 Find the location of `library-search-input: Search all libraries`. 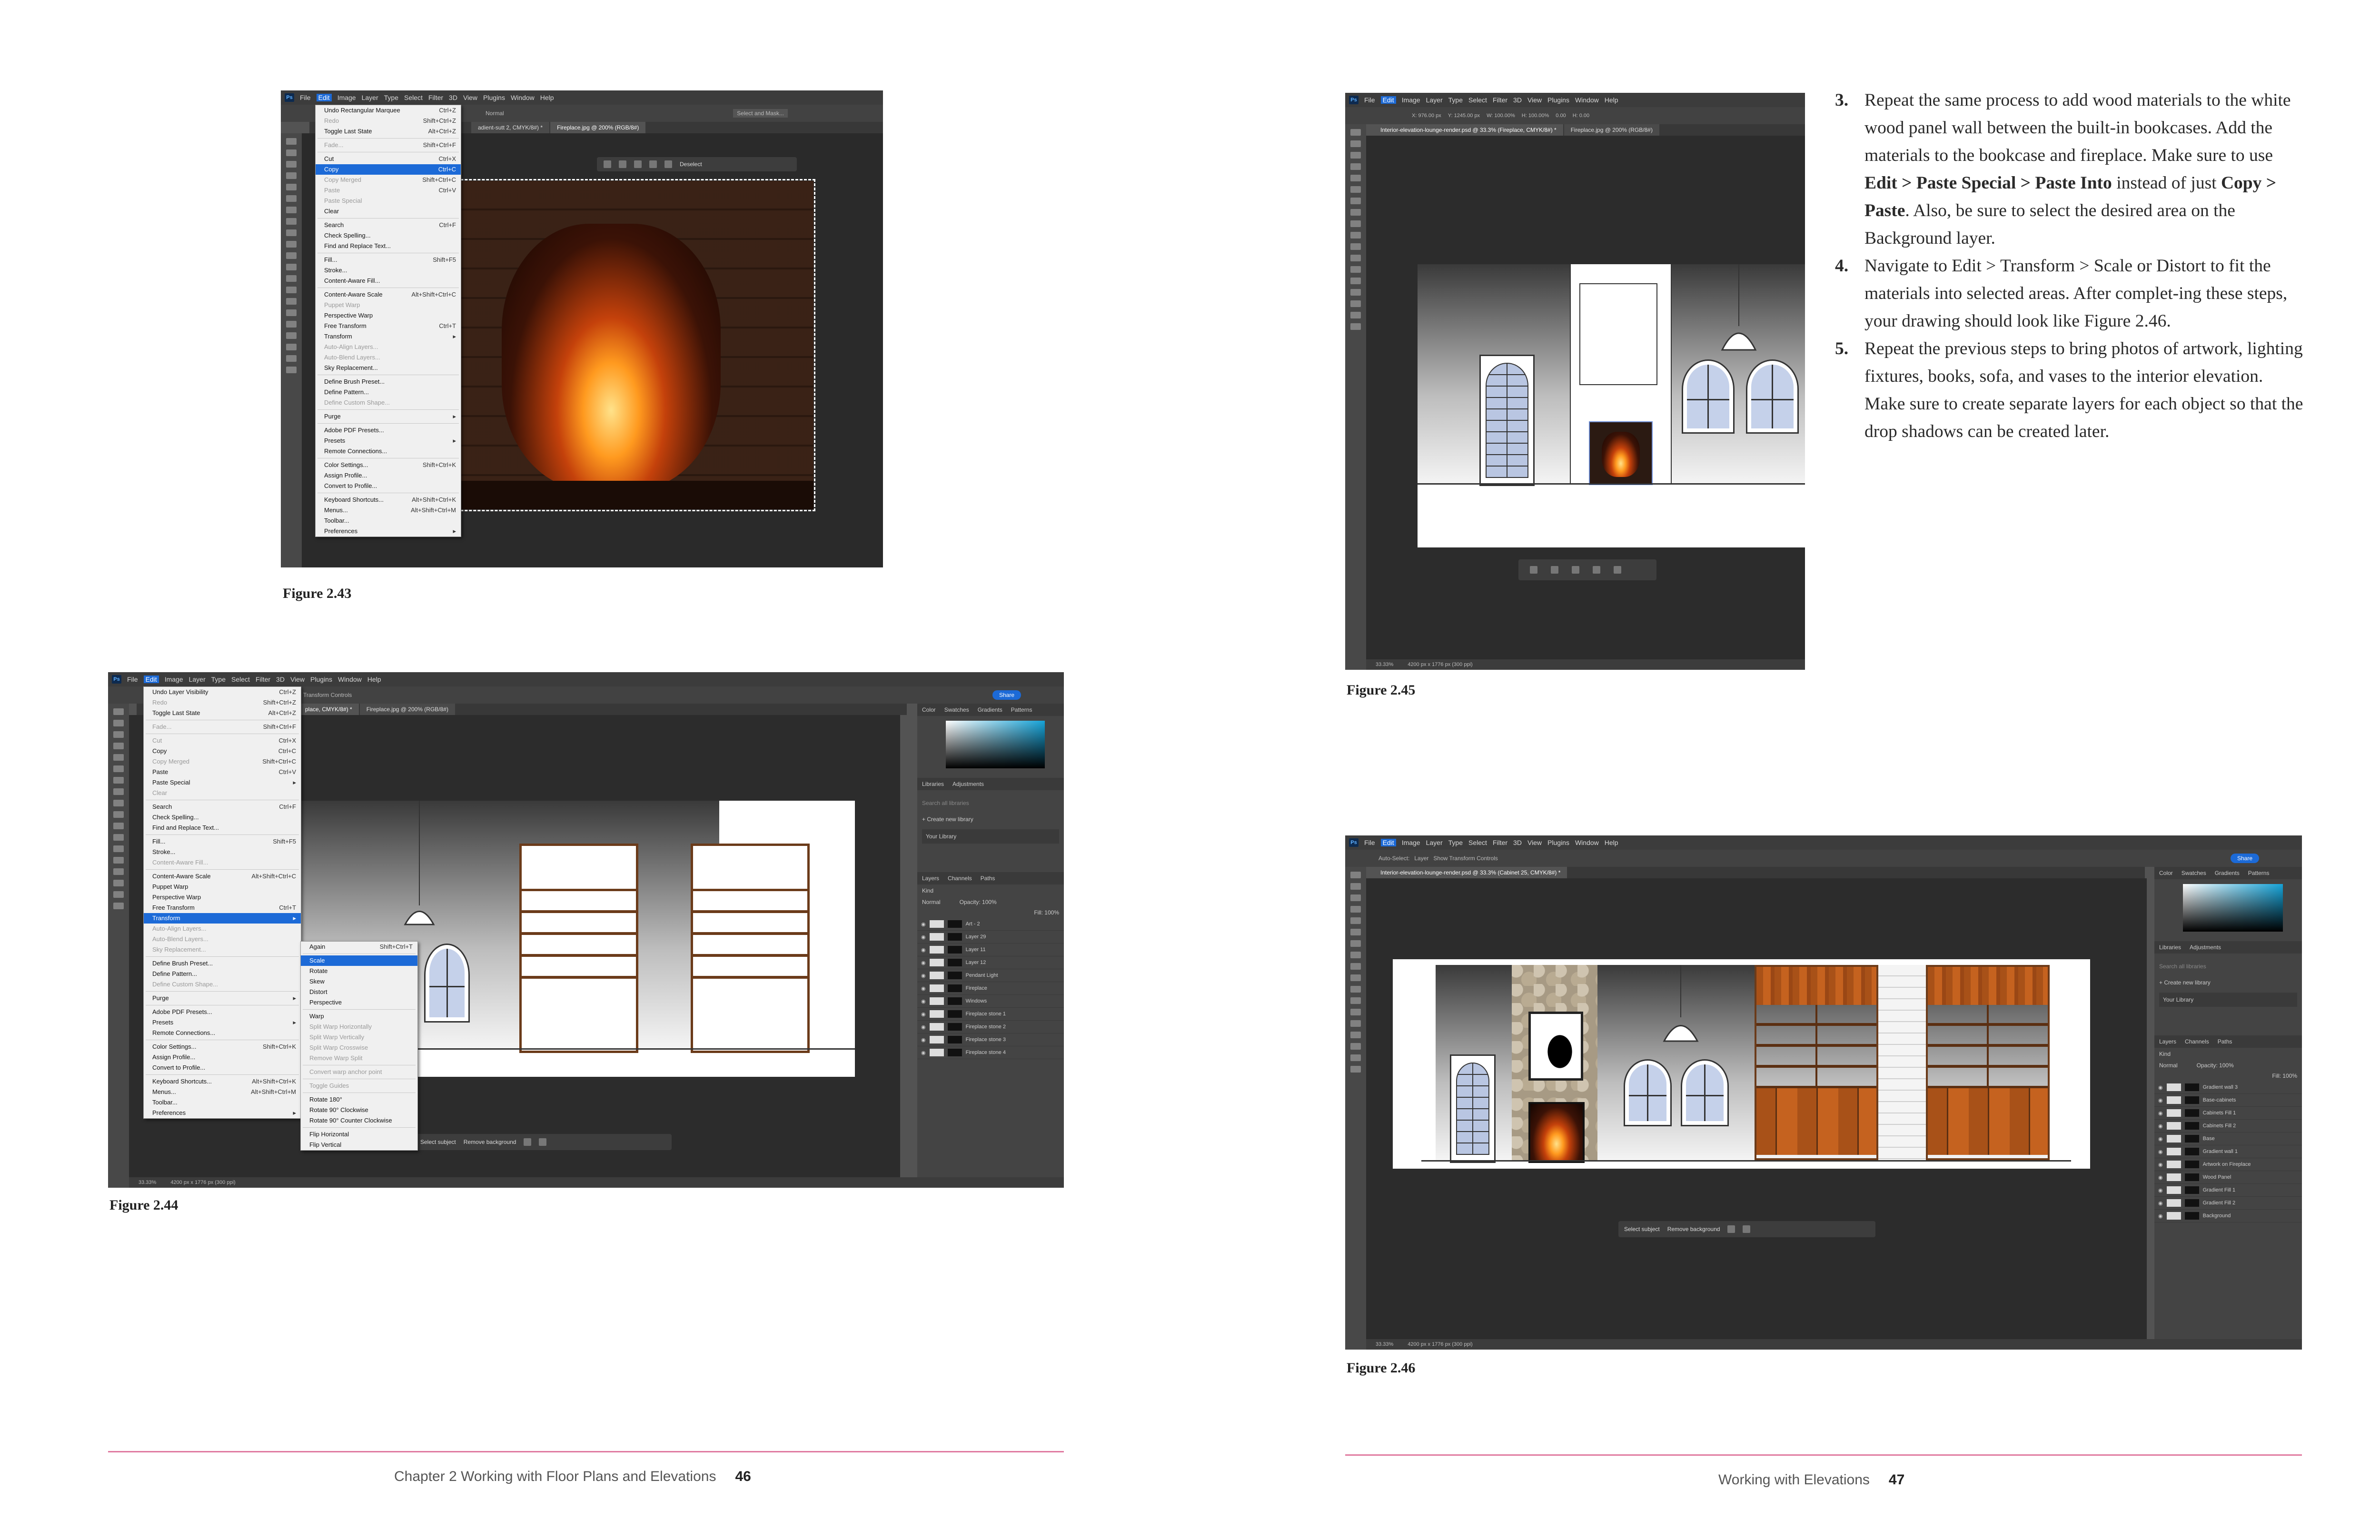

library-search-input: Search all libraries is located at coordinates (2228, 966).